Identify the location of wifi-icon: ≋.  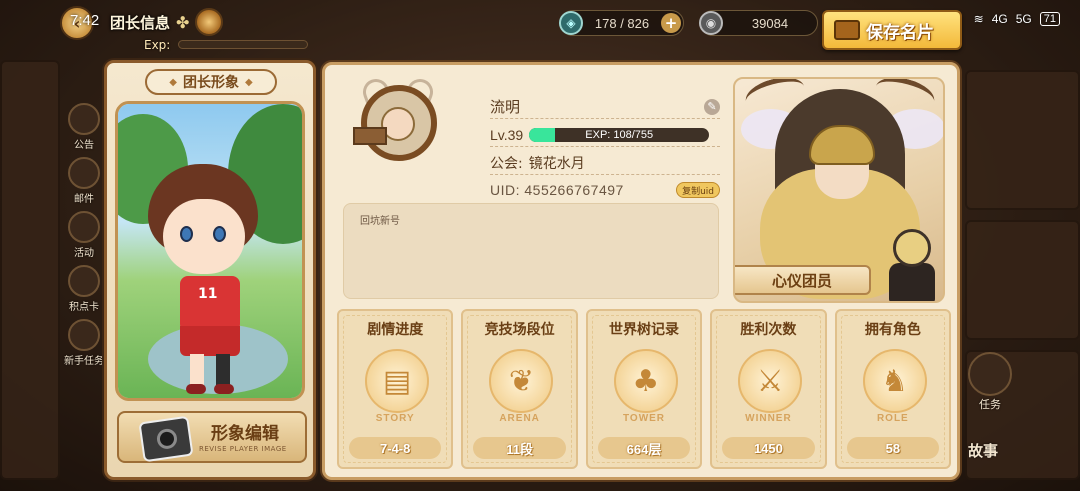
(978, 19).